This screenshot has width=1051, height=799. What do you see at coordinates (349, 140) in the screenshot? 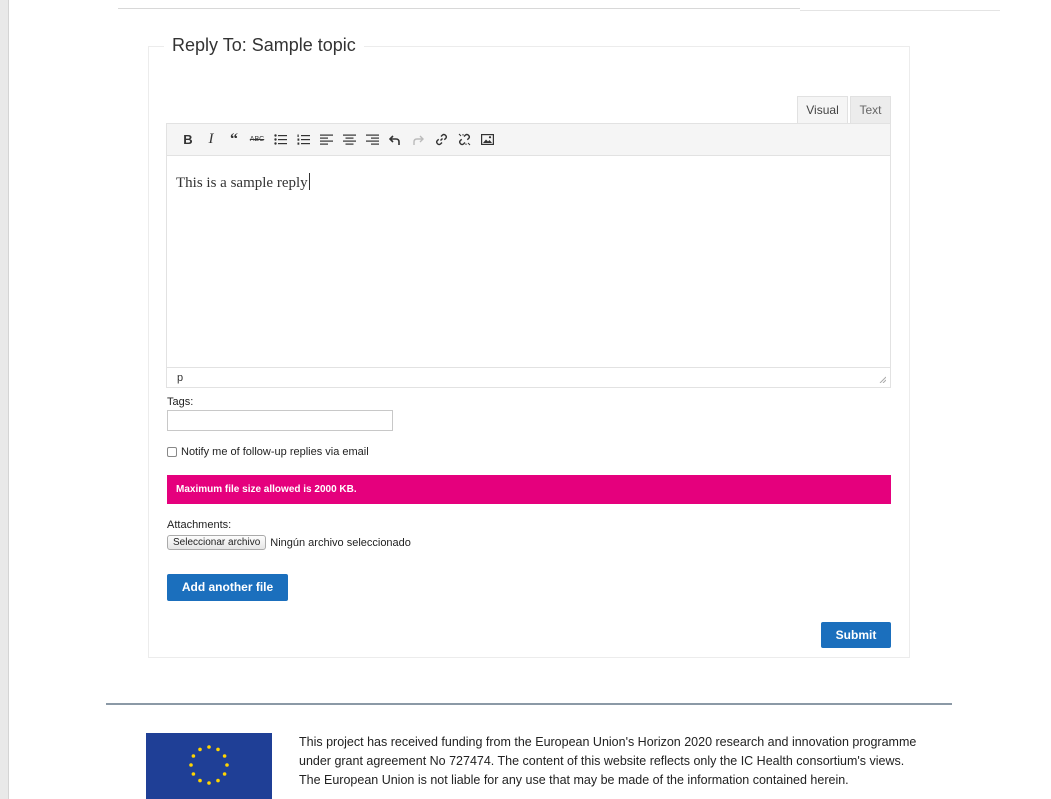
I see `align-center-icon` at bounding box center [349, 140].